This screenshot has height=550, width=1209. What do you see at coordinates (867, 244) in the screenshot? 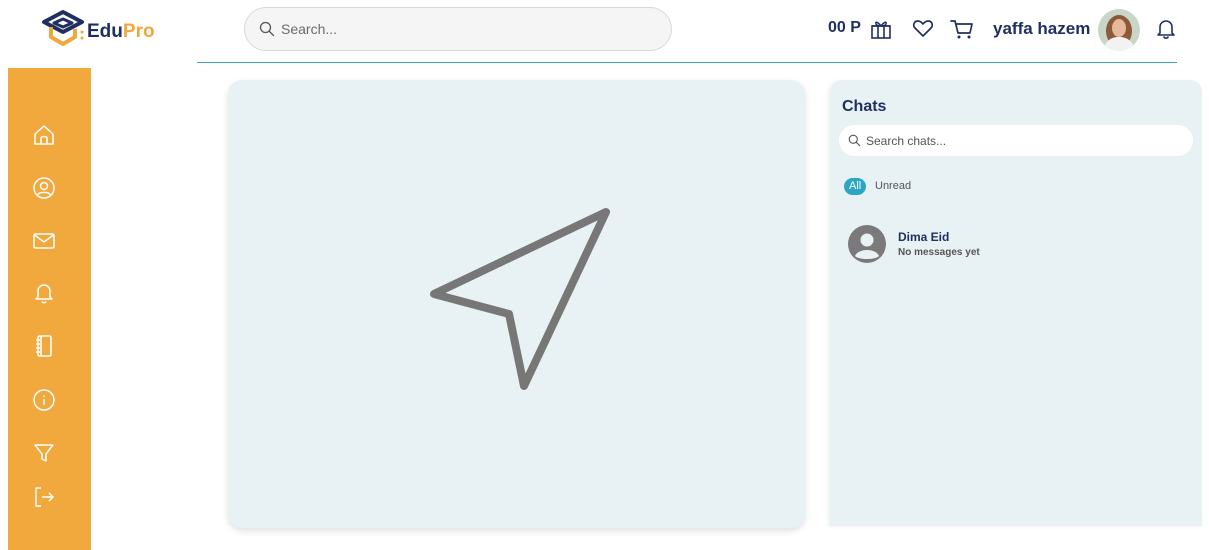
I see `default-avatar-icon` at bounding box center [867, 244].